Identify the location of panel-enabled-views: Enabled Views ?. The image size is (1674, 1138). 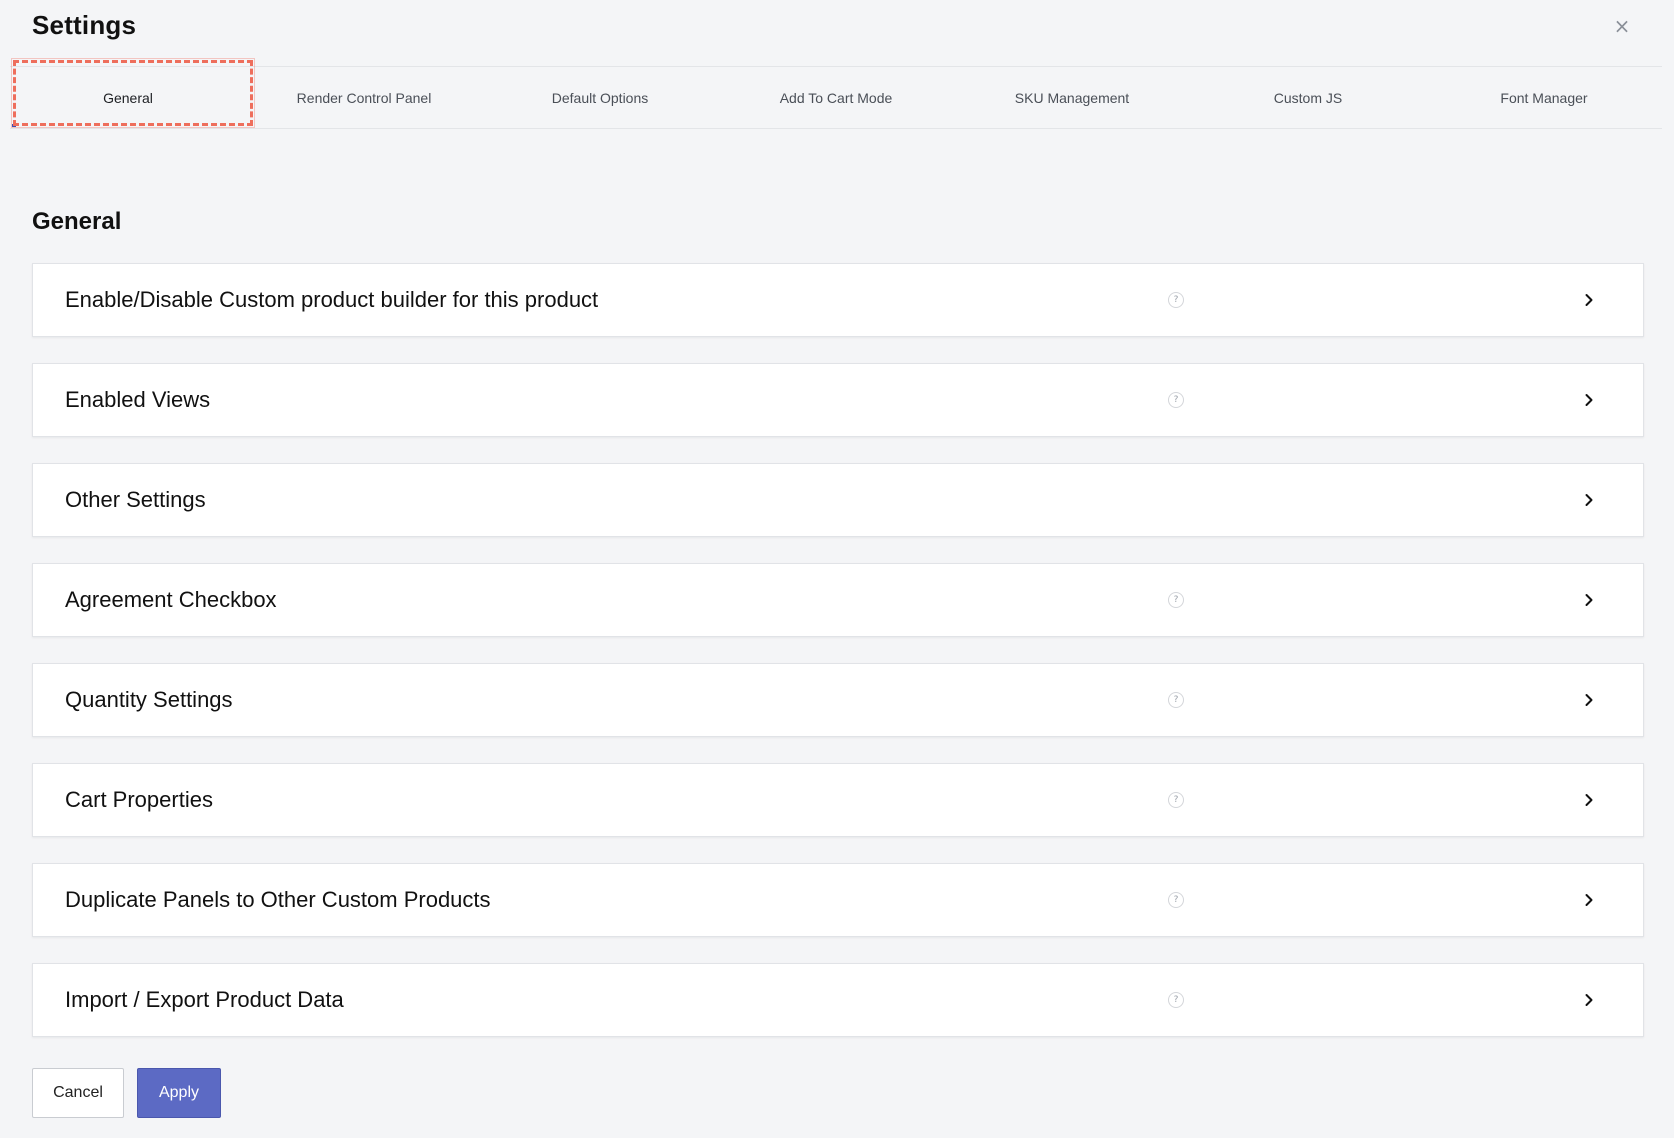
(838, 400).